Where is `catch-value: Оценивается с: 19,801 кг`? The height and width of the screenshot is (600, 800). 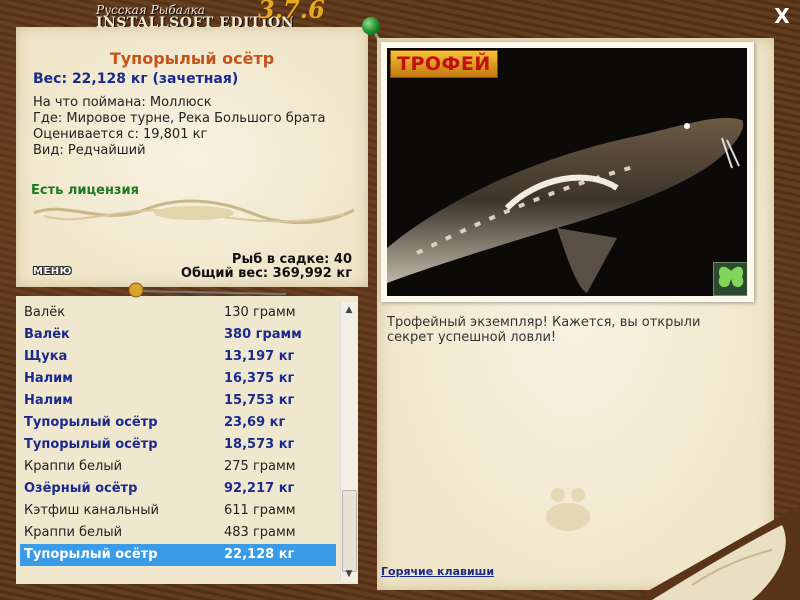 catch-value: Оценивается с: 19,801 кг is located at coordinates (120, 134).